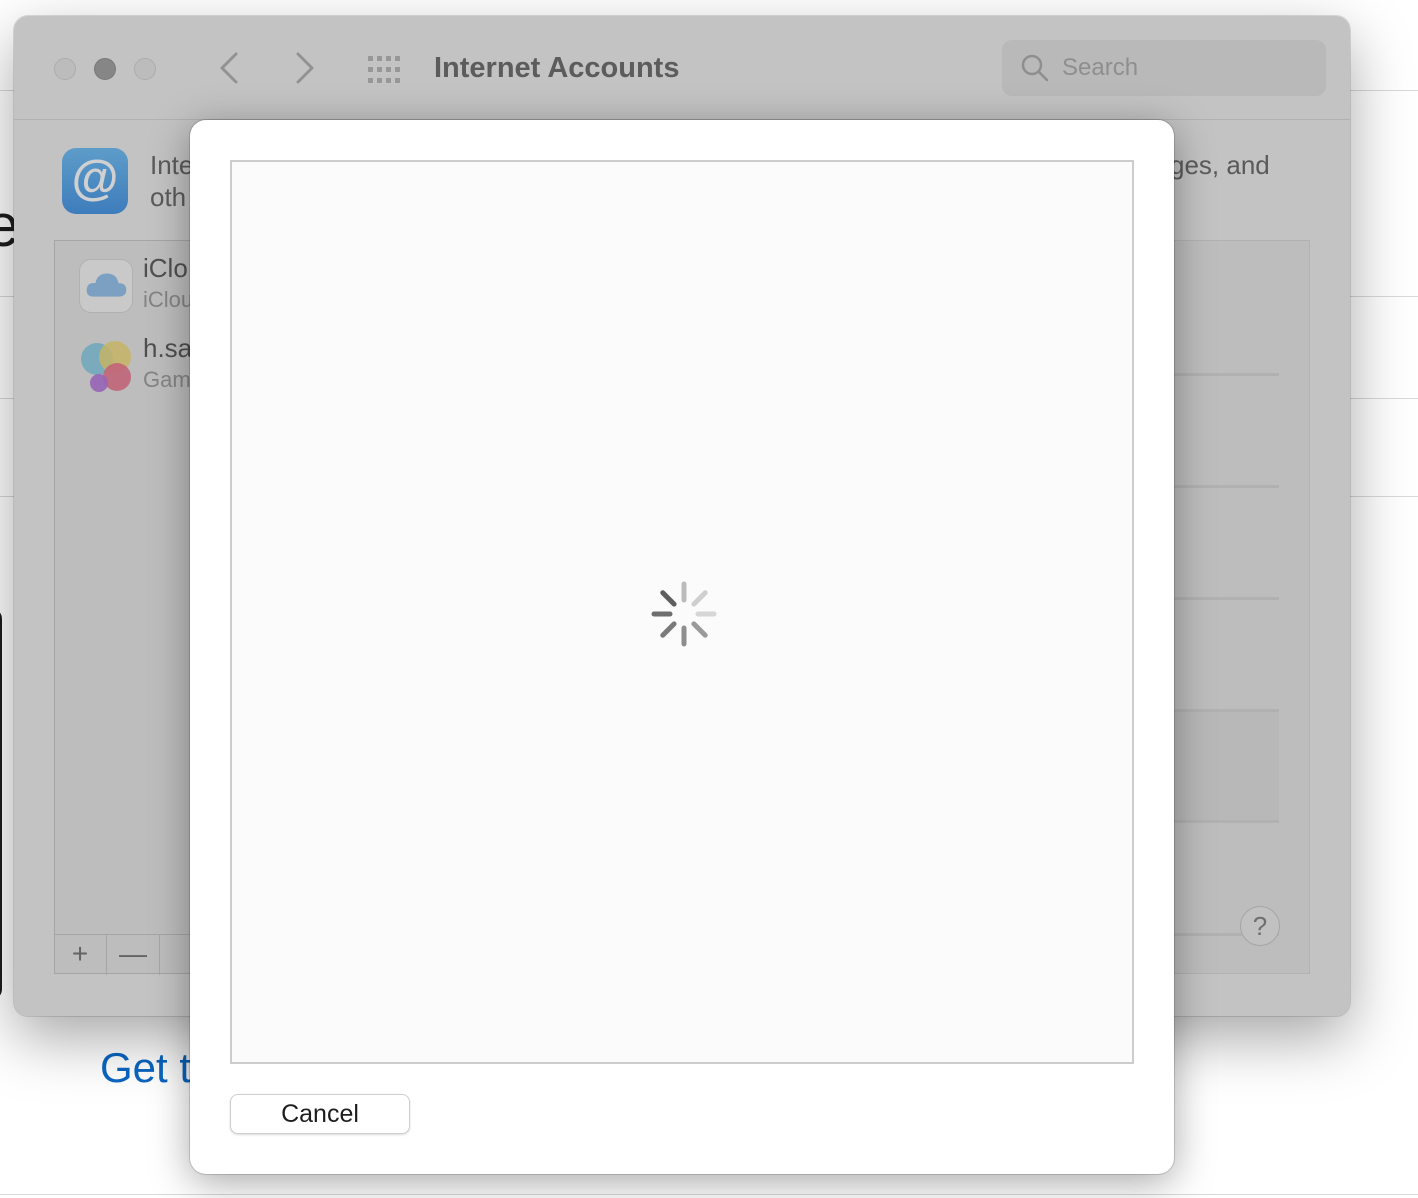 The image size is (1418, 1198). Describe the element at coordinates (1, 804) in the screenshot. I see `device-image-edge` at that location.